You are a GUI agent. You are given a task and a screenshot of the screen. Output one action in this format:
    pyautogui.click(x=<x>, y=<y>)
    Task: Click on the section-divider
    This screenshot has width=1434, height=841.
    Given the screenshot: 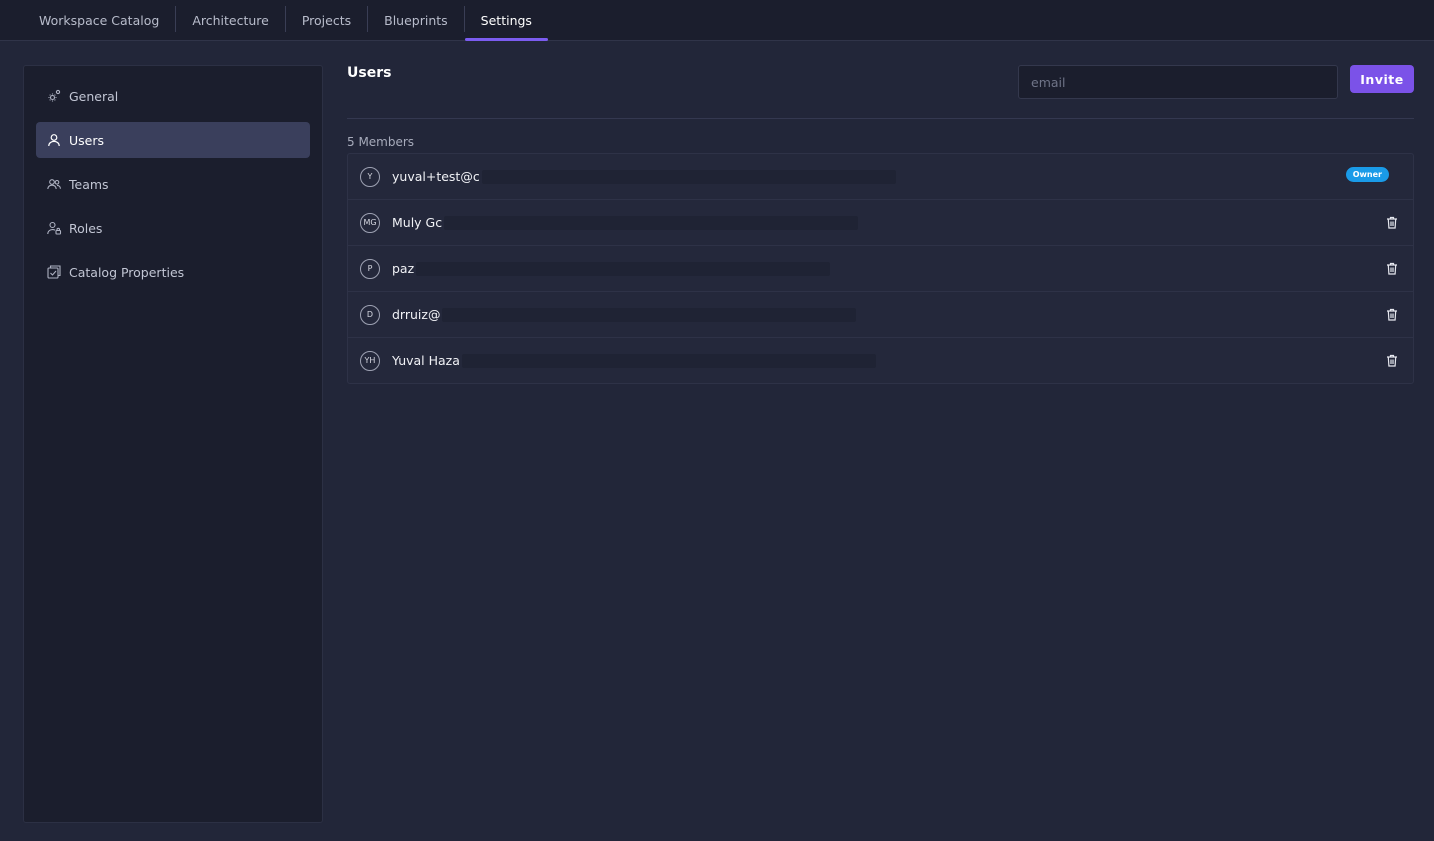 What is the action you would take?
    pyautogui.click(x=880, y=118)
    